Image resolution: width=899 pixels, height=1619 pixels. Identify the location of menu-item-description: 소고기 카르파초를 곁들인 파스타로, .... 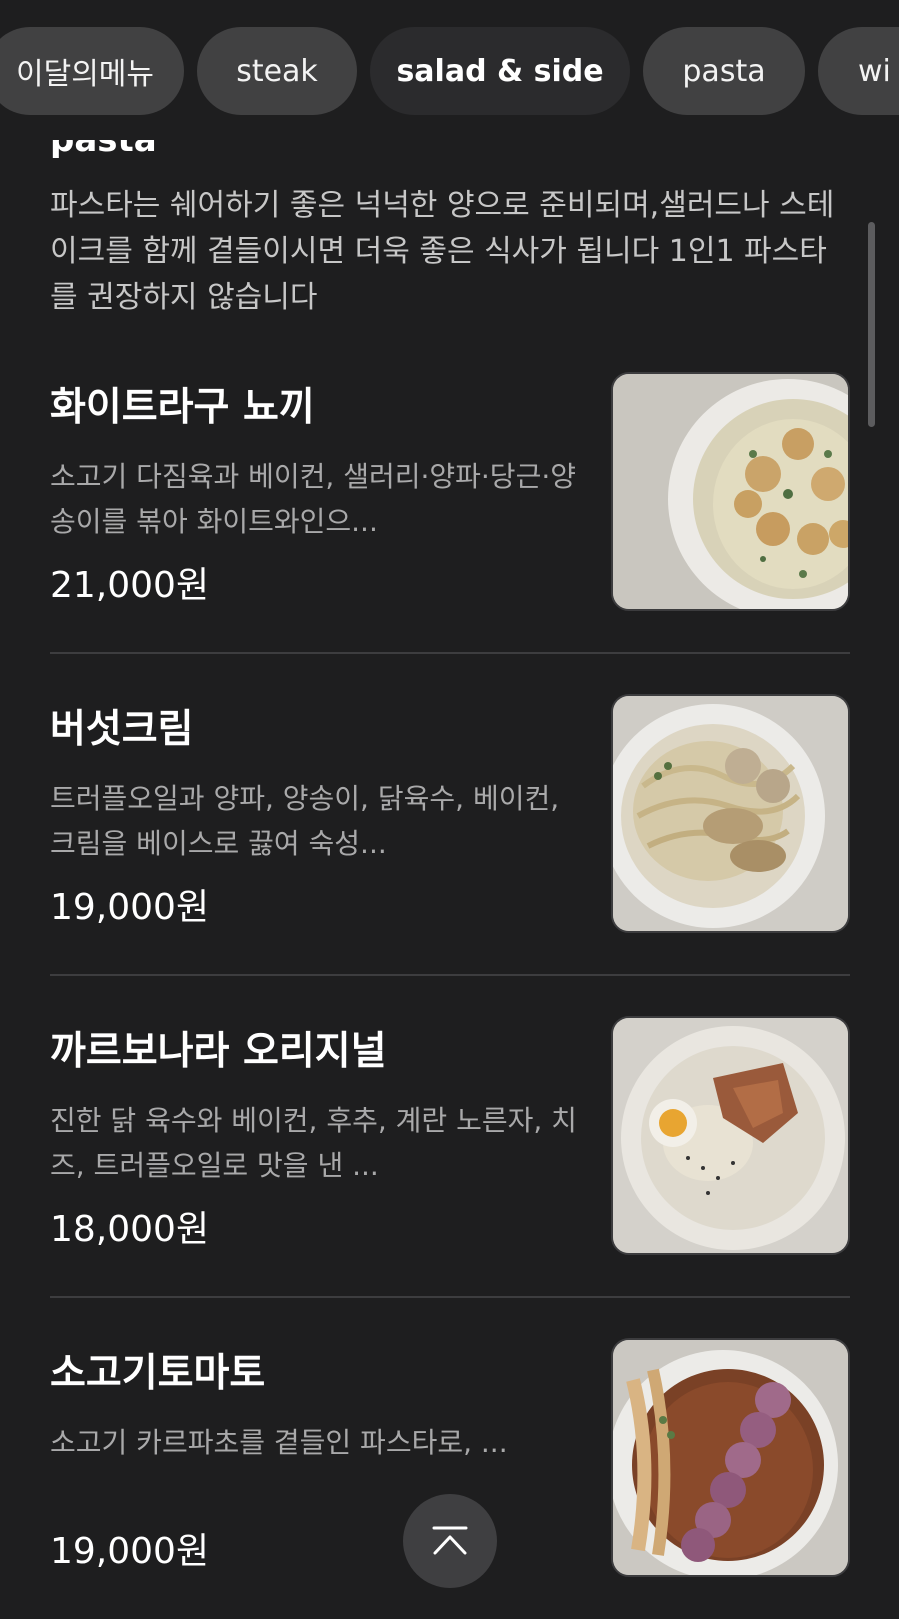
(279, 1442).